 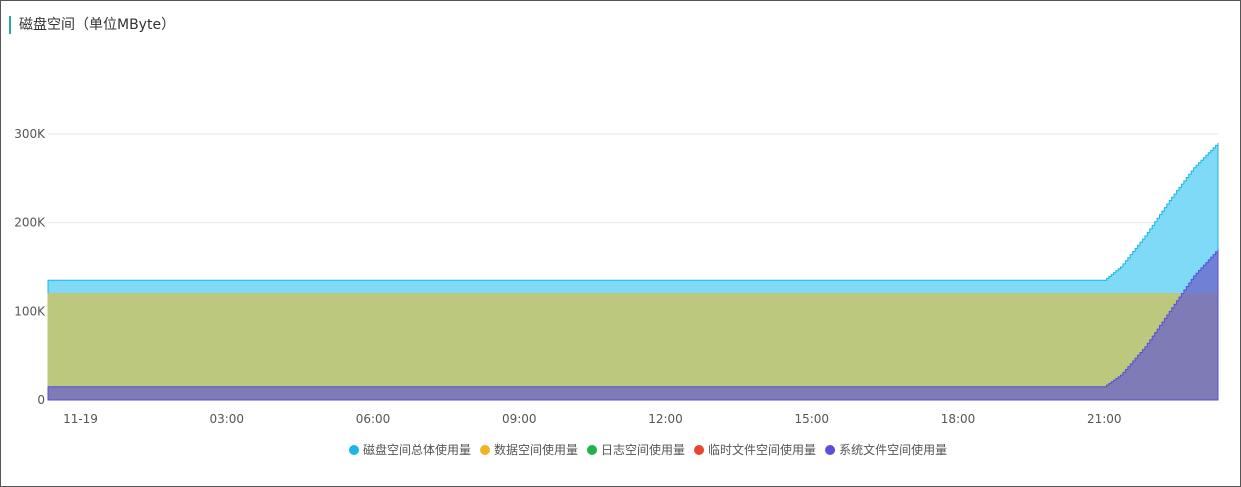 What do you see at coordinates (80, 419) in the screenshot?
I see `x-tick-label: 11-19` at bounding box center [80, 419].